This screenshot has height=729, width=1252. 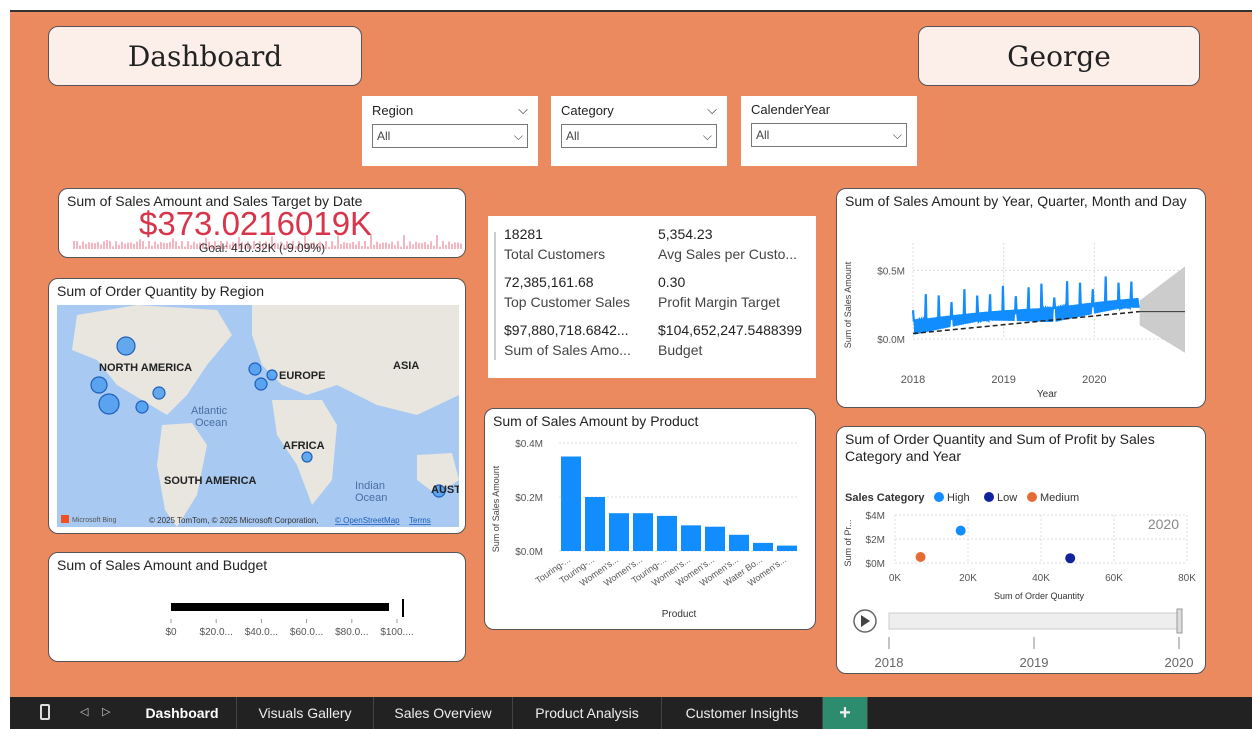 What do you see at coordinates (1179, 662) in the screenshot?
I see `play-axis-label: 2020` at bounding box center [1179, 662].